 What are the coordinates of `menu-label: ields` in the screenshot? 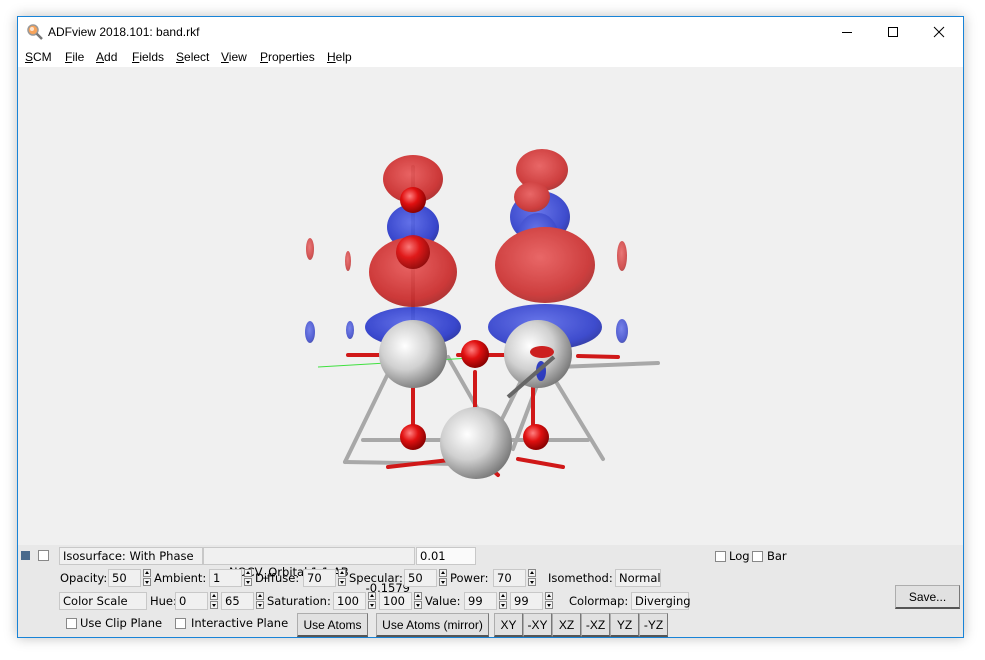 It's located at (152, 57).